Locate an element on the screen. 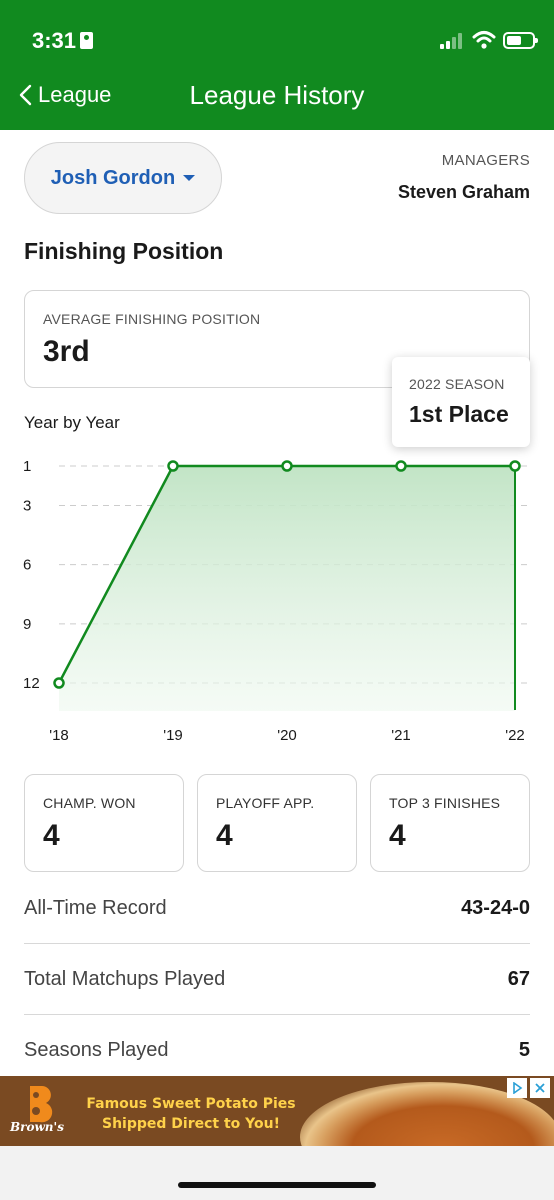  season-tooltip: 2022 SEASON 1st Place is located at coordinates (461, 402).